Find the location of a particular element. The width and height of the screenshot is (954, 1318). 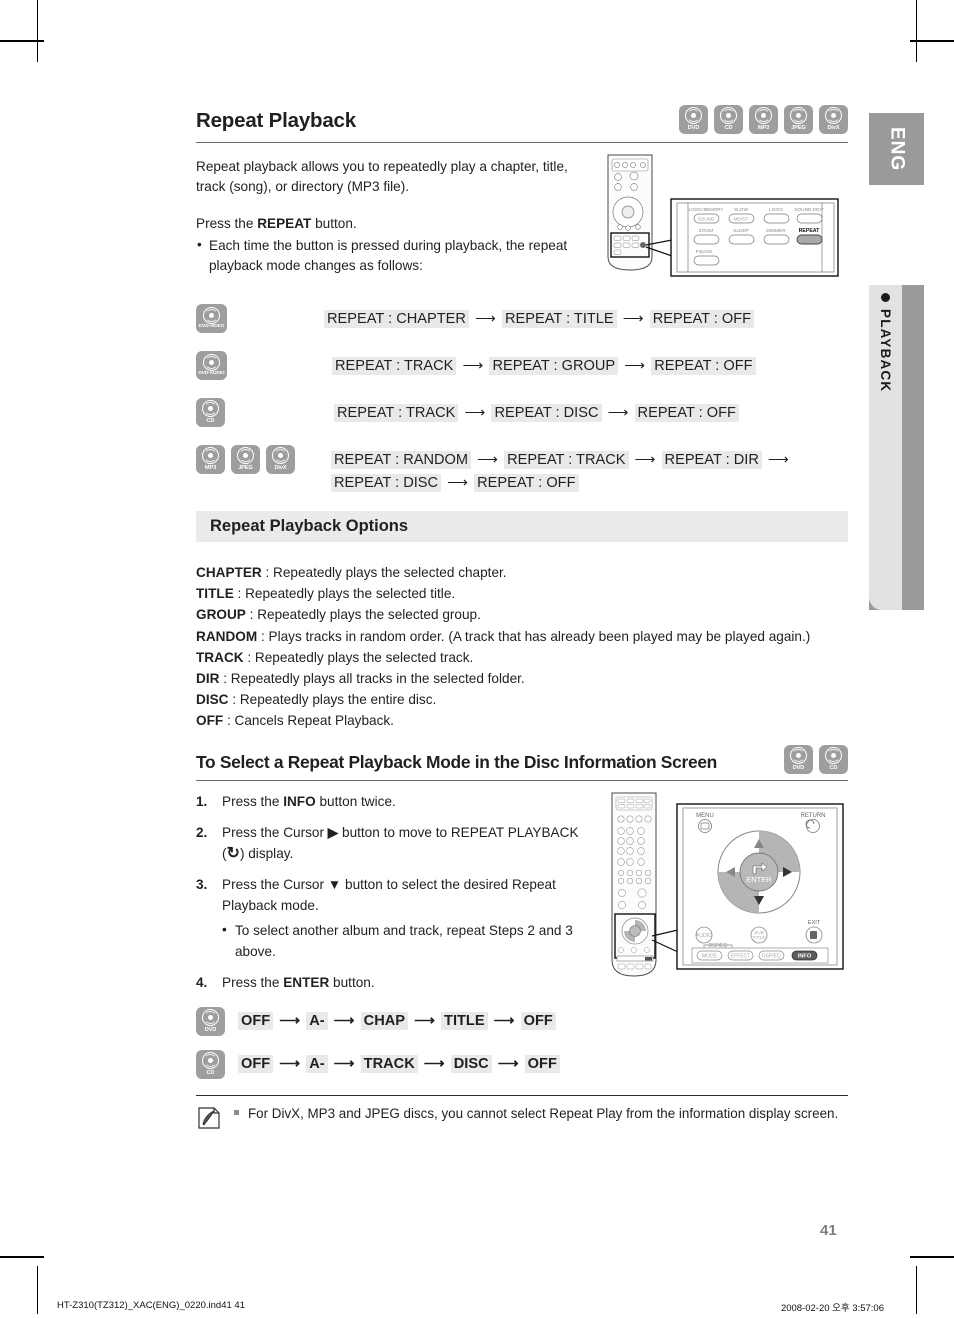

crop-mark-bottom-left-v is located at coordinates (37, 1290).